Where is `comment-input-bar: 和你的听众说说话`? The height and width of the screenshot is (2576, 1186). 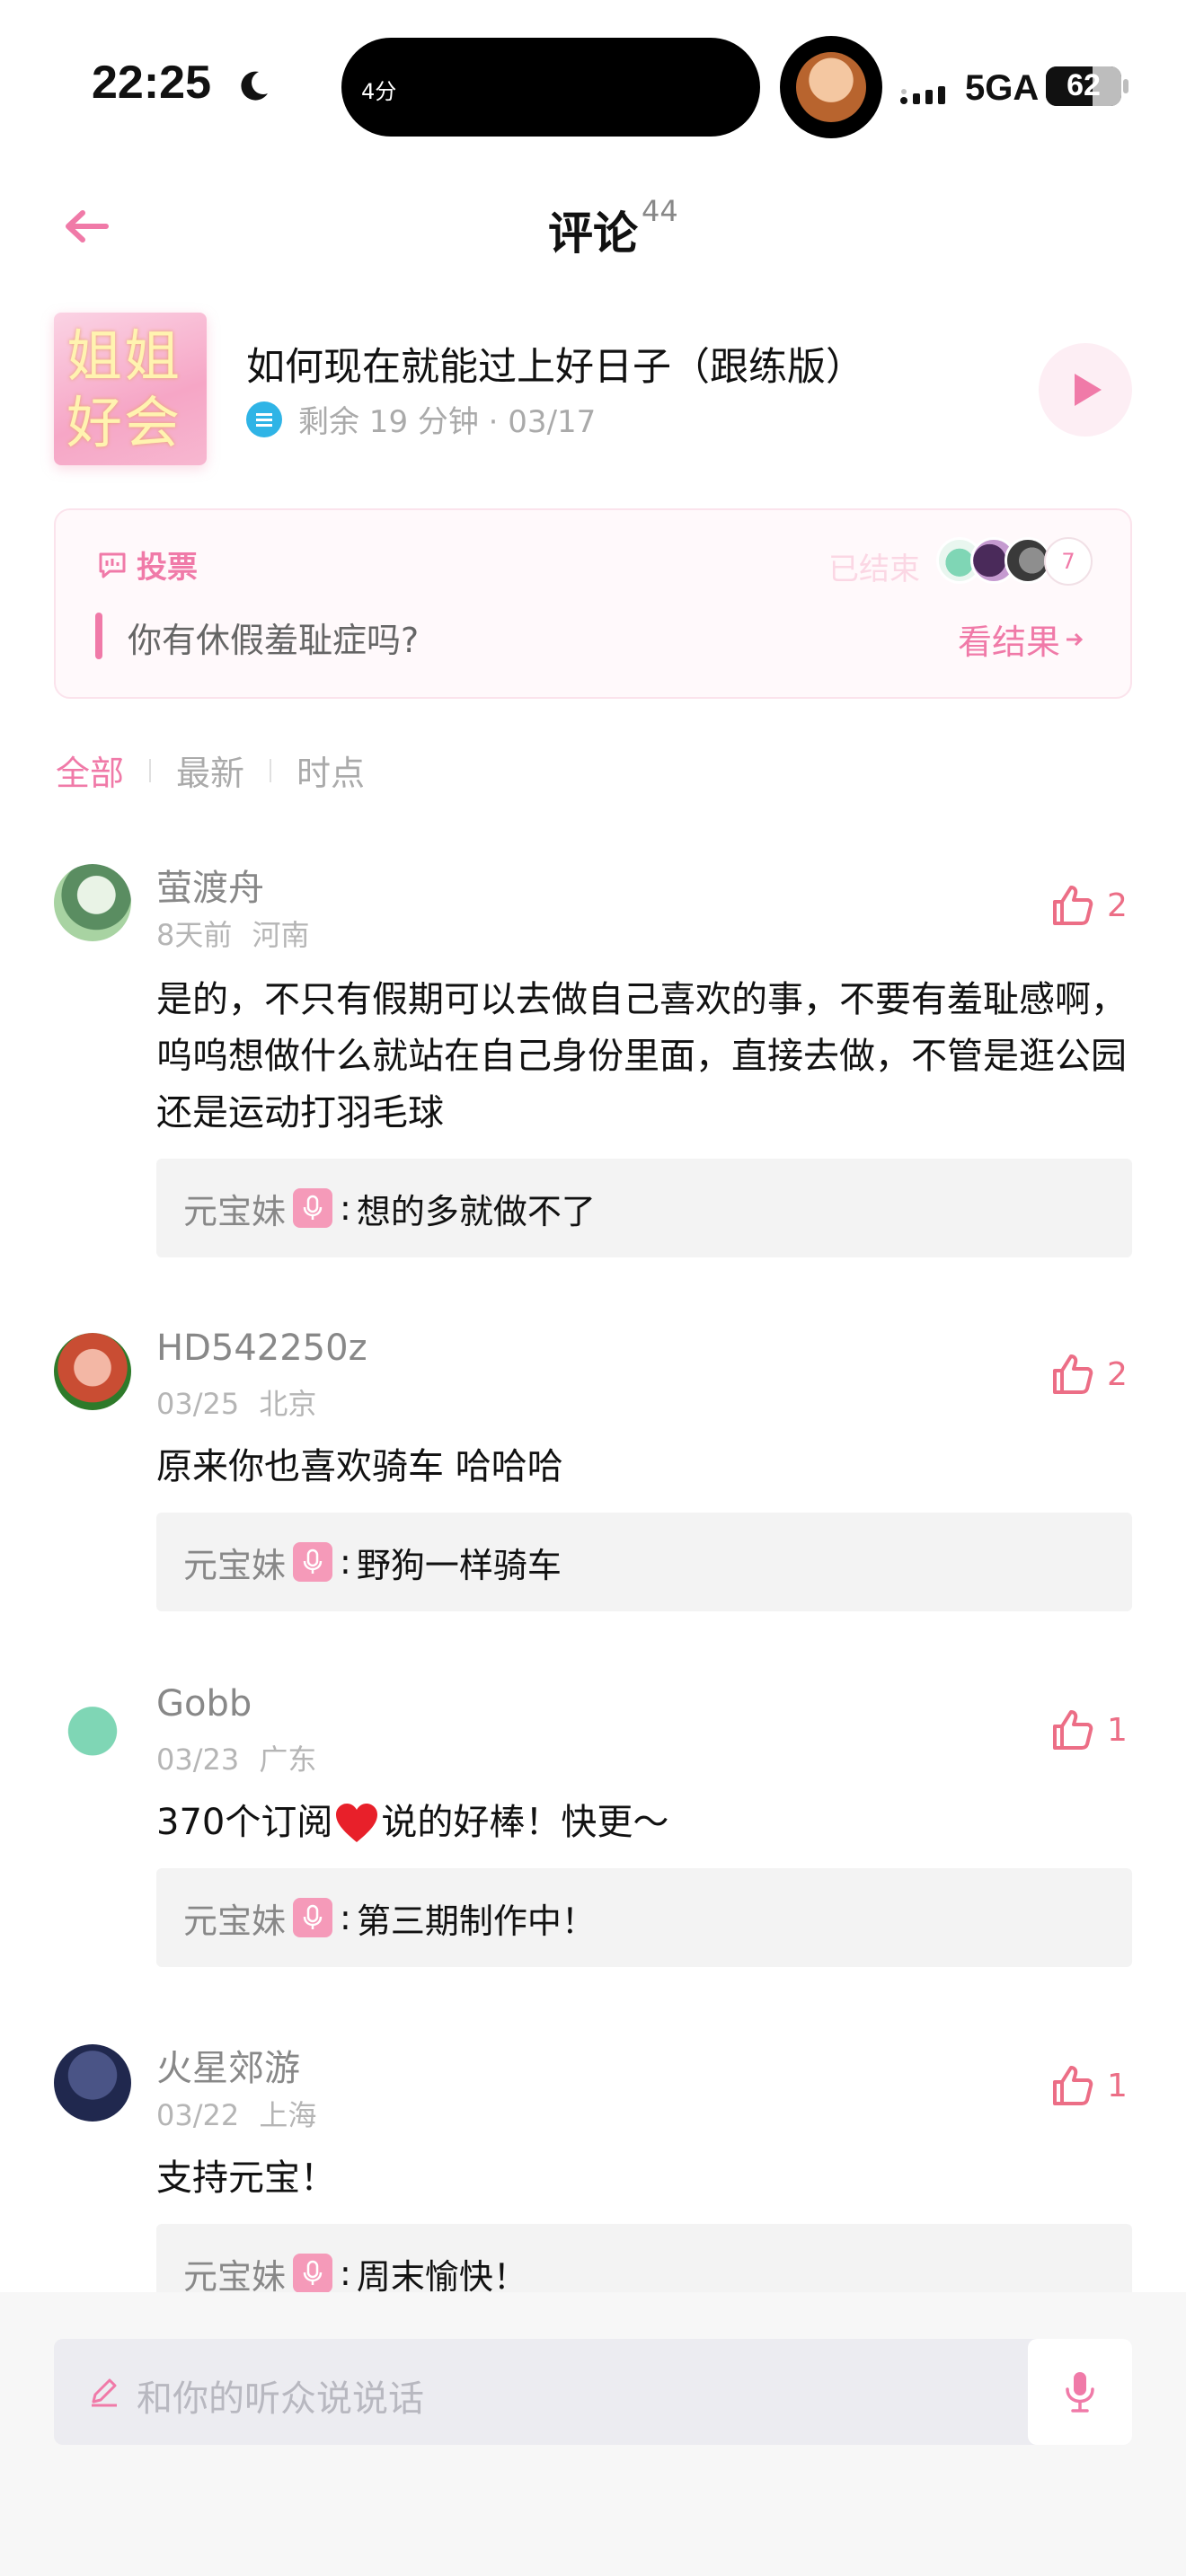
comment-input-bar: 和你的听众说说话 is located at coordinates (593, 2434).